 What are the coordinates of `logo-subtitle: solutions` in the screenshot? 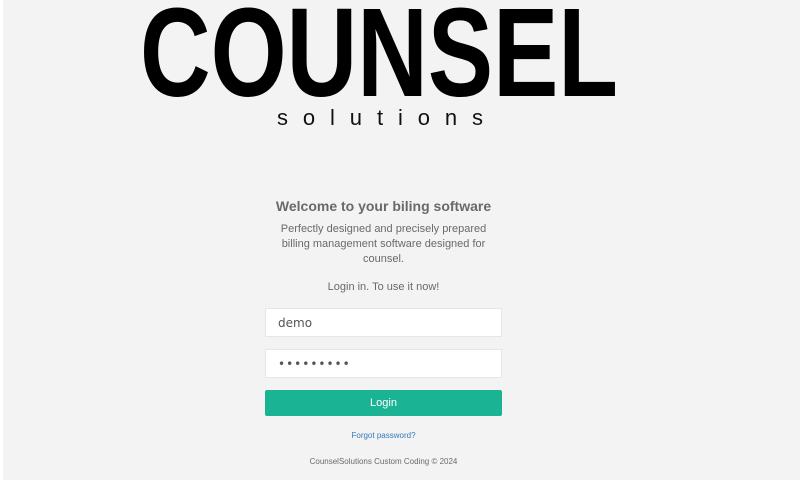 It's located at (380, 117).